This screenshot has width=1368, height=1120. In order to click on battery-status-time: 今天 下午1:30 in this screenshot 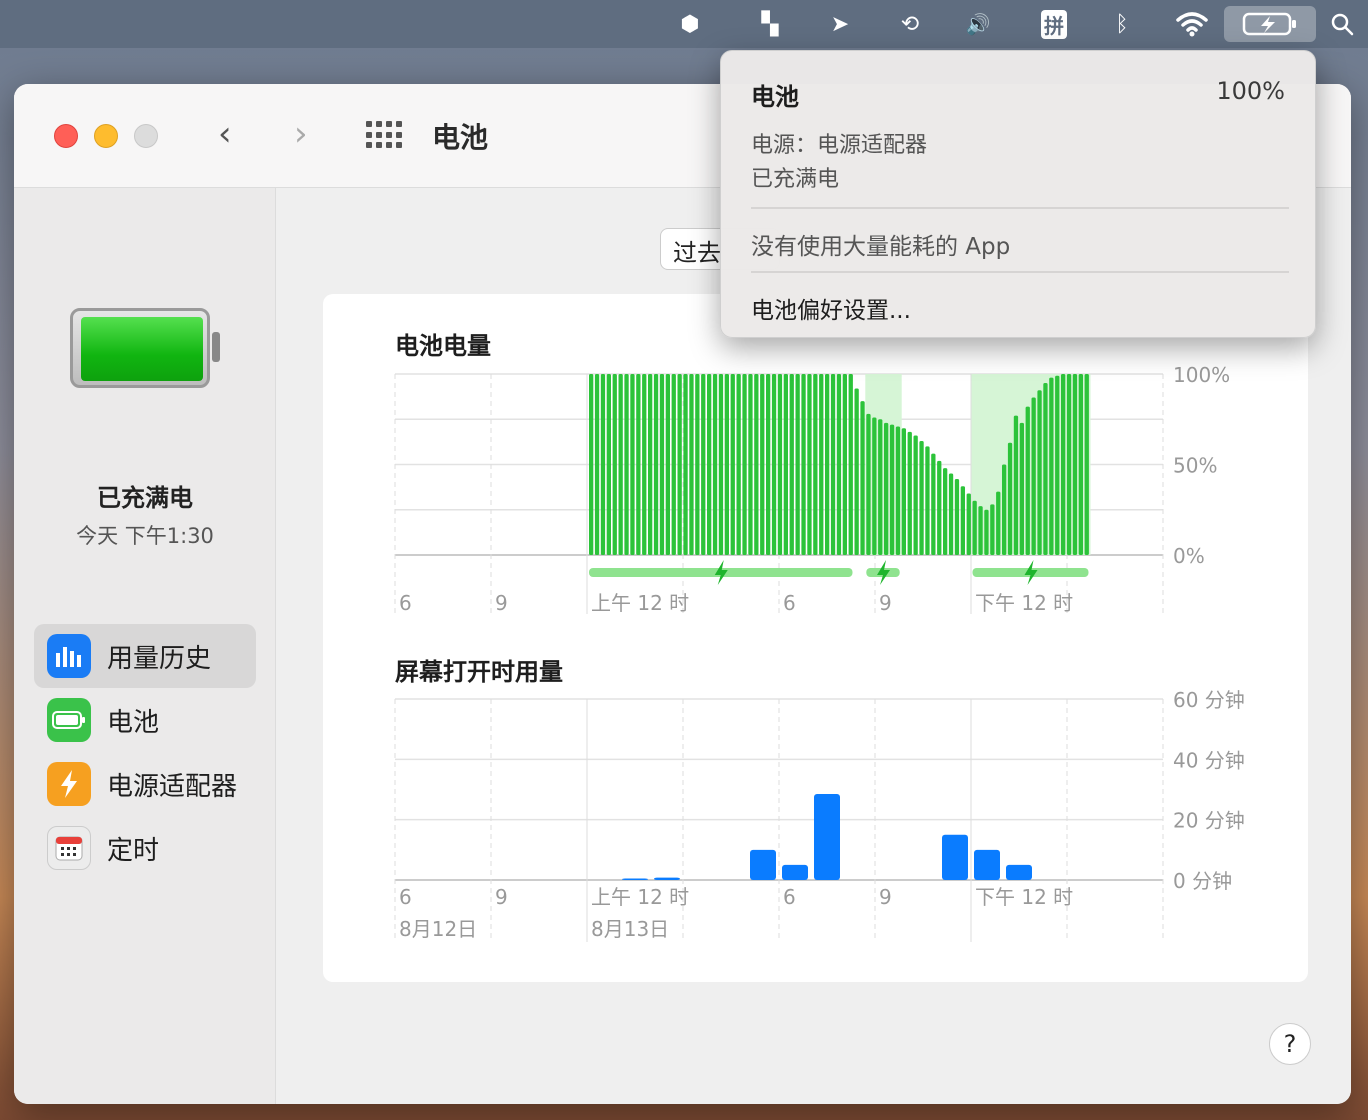, I will do `click(145, 536)`.